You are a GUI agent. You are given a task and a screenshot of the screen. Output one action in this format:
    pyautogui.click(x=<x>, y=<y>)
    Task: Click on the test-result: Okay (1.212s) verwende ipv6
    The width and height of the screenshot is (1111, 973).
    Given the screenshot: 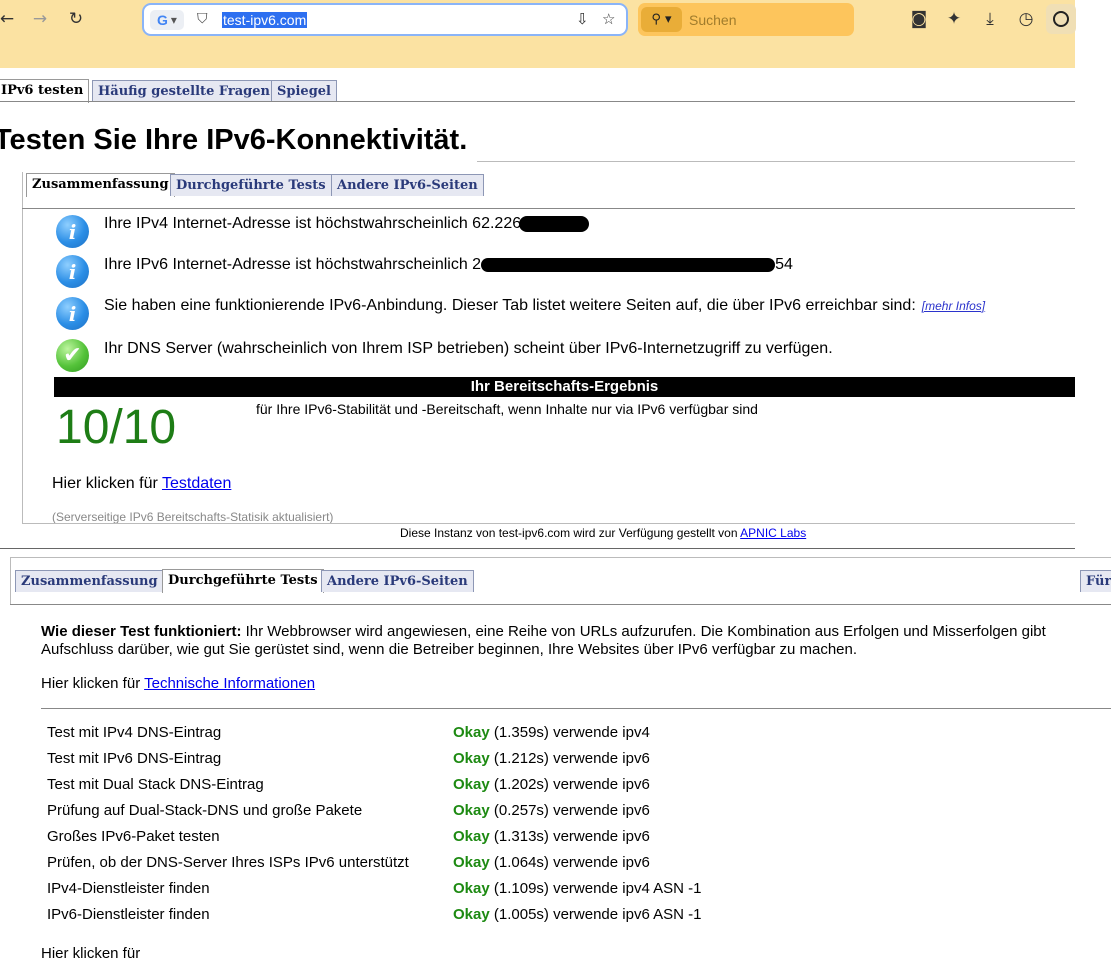 What is the action you would take?
    pyautogui.click(x=551, y=758)
    